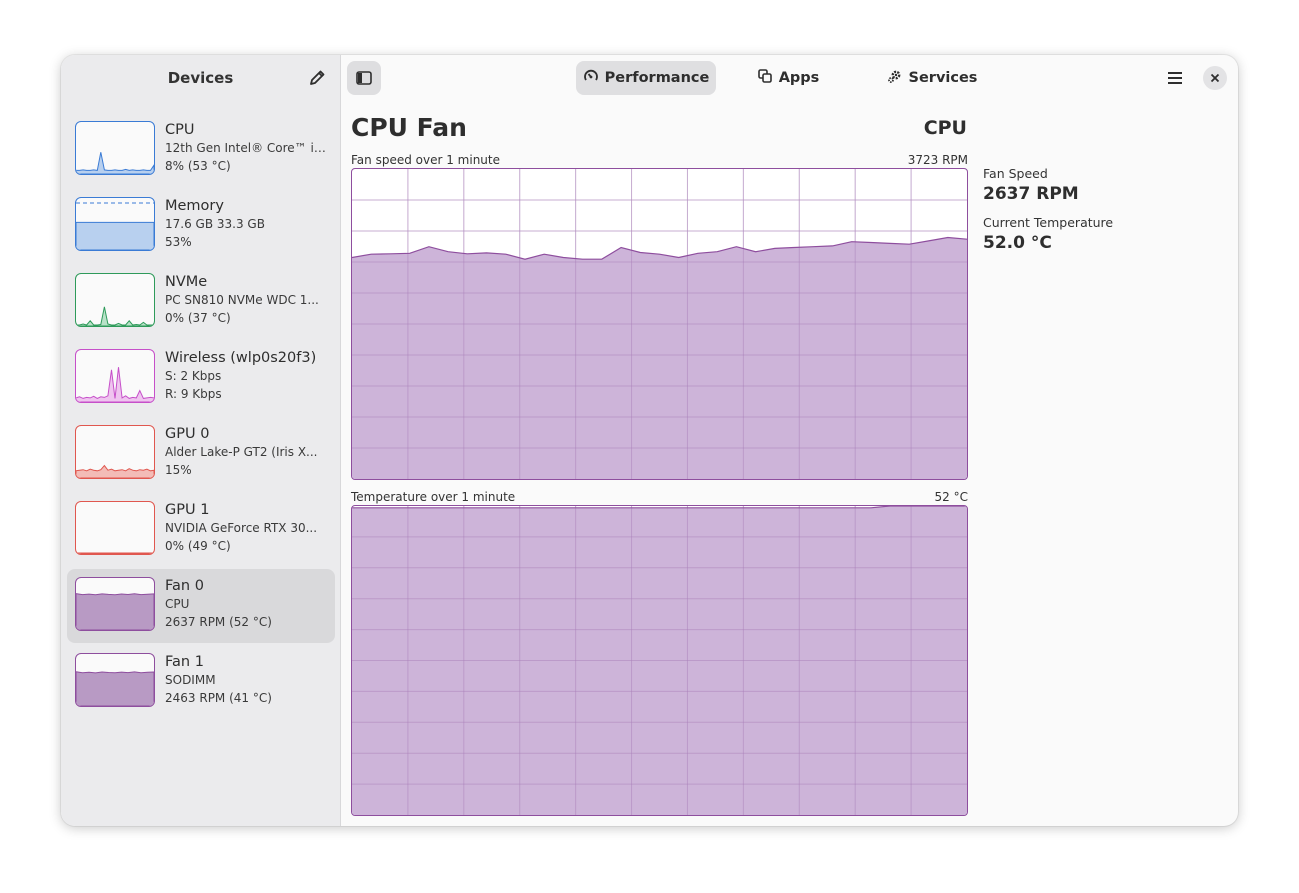  I want to click on device-detail: 0% (37 °C), so click(198, 318).